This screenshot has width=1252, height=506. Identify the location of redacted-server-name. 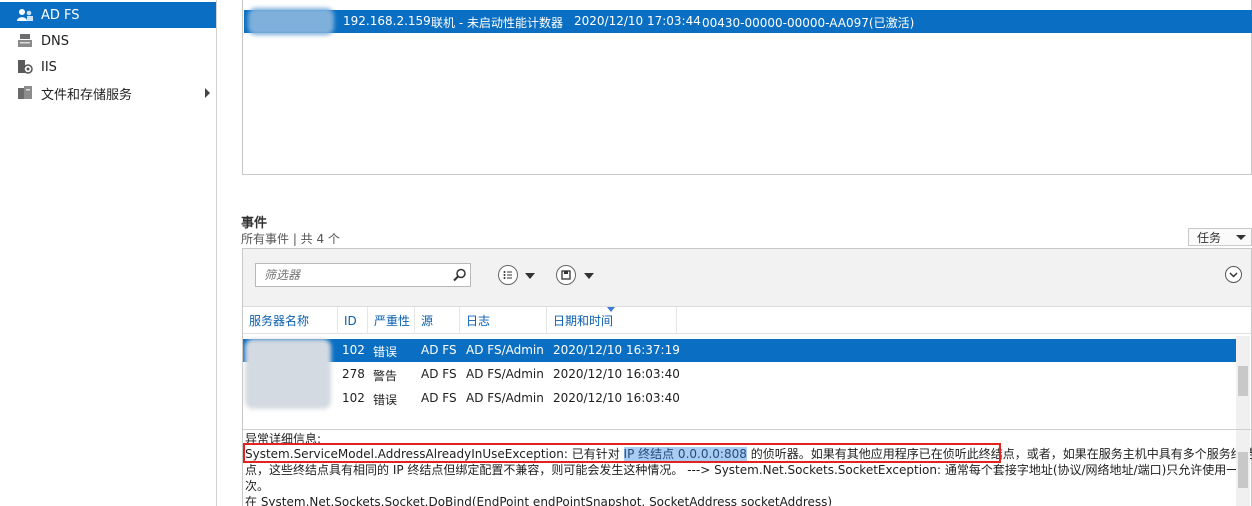
(291, 21).